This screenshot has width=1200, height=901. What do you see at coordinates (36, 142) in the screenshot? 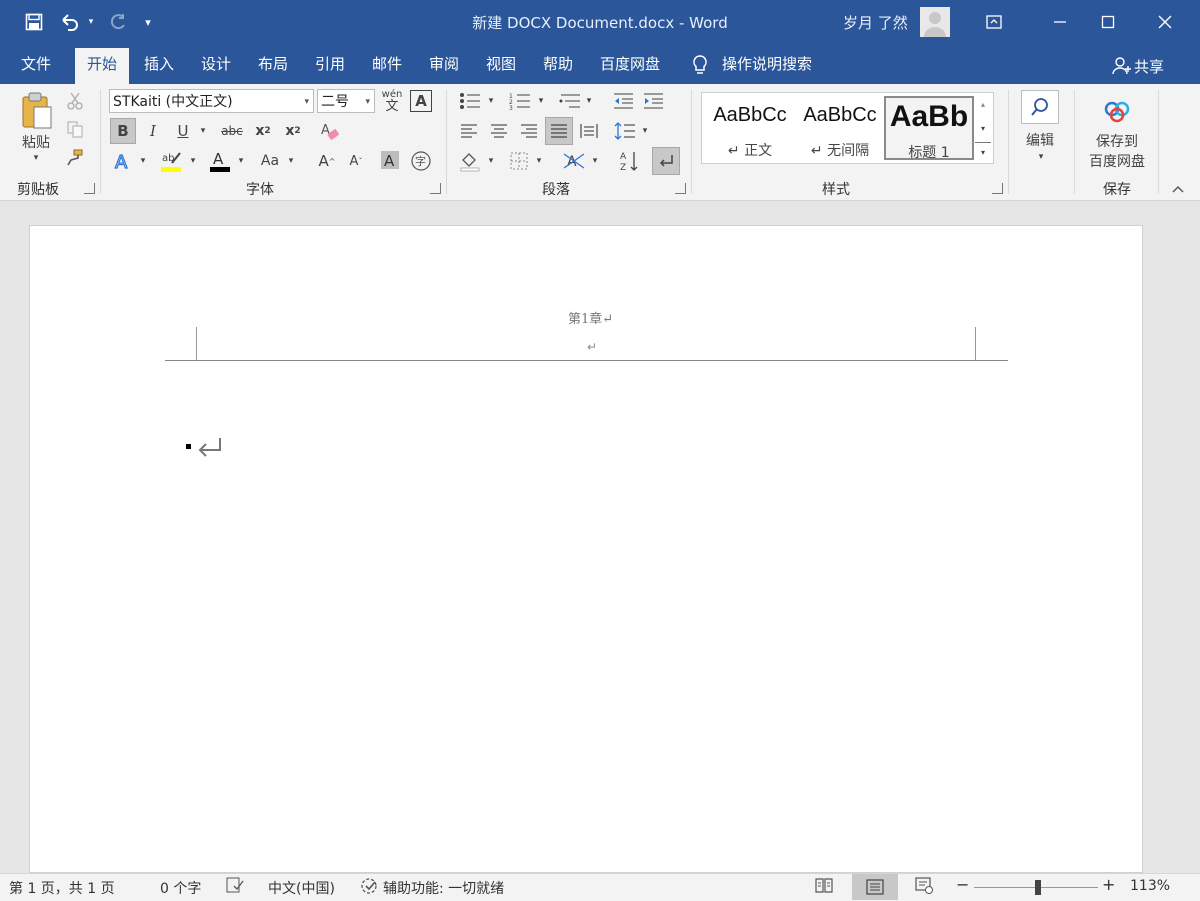
I see `paste-button: 粘贴` at bounding box center [36, 142].